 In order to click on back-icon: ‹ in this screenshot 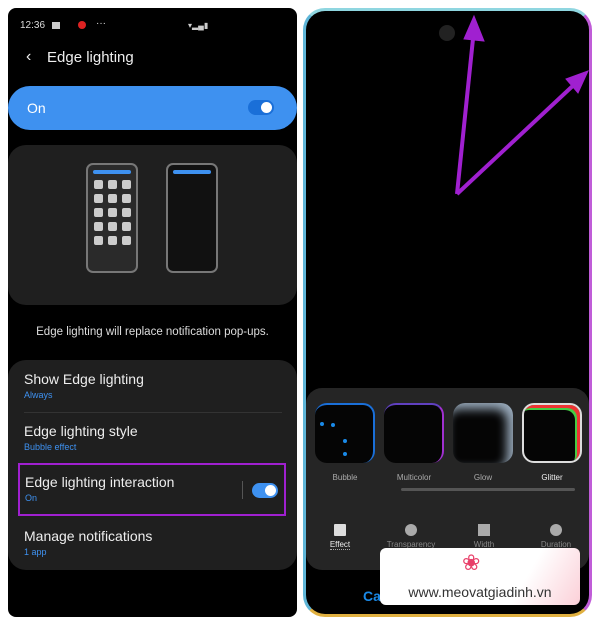, I will do `click(28, 57)`.